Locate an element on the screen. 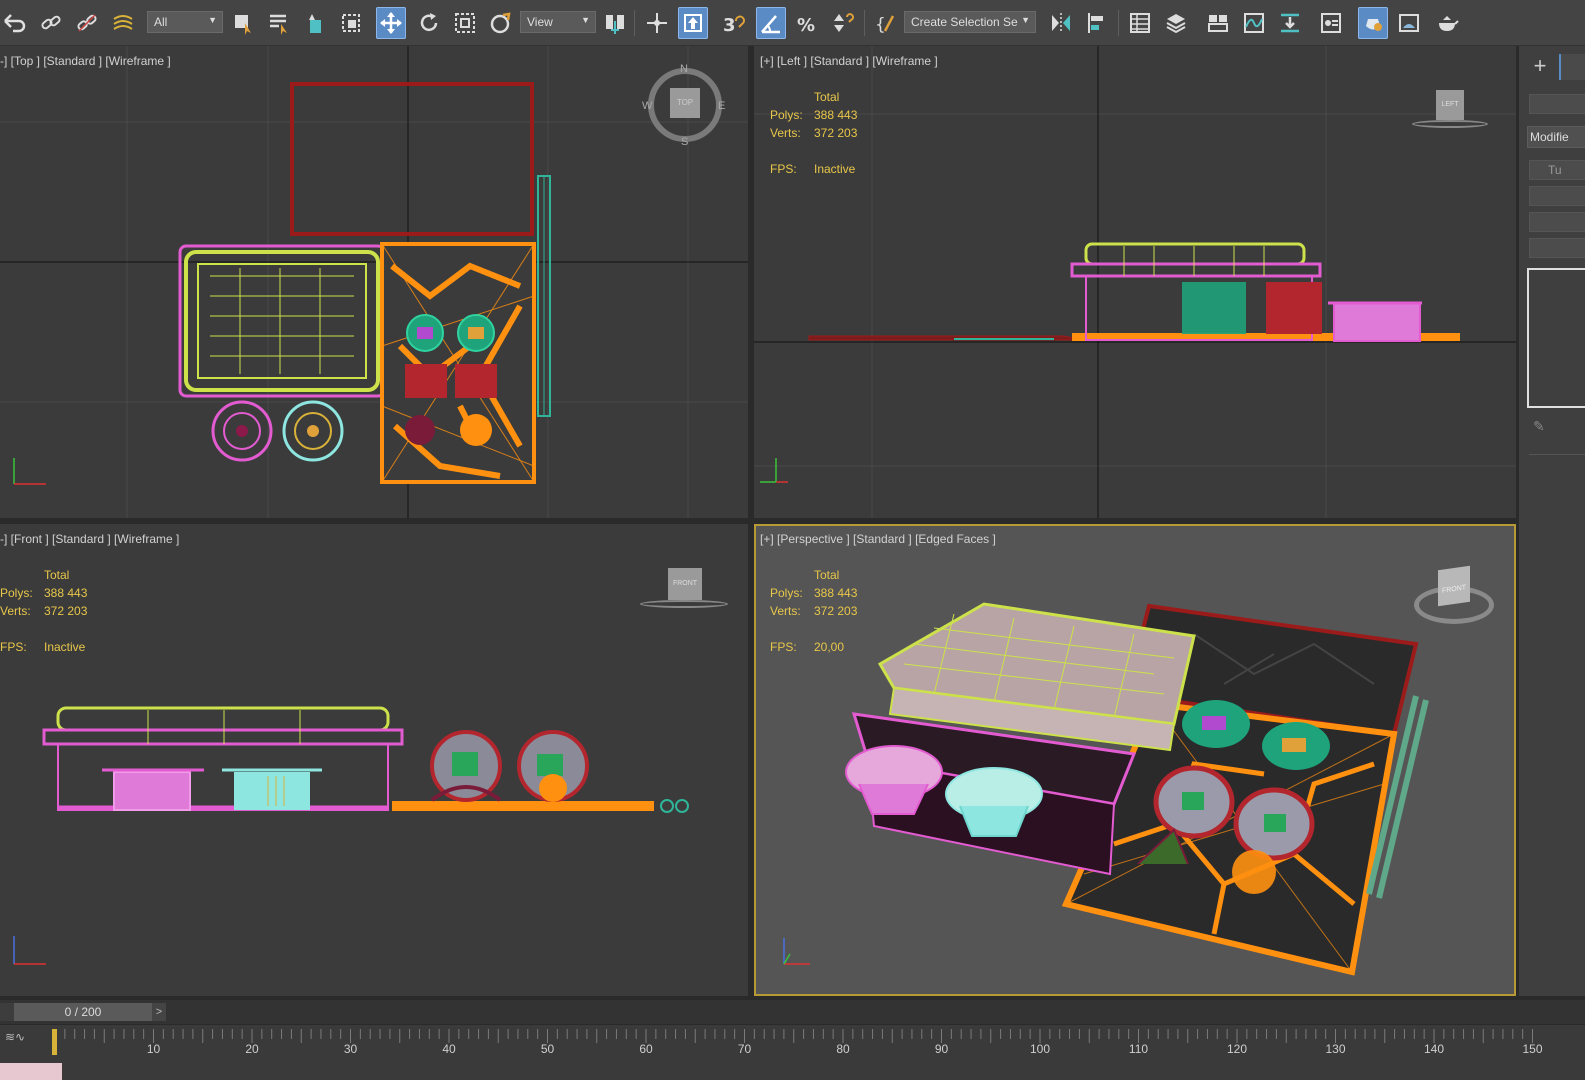 Image resolution: width=1585 pixels, height=1080 pixels. viewcube-face: LEFT is located at coordinates (1450, 105).